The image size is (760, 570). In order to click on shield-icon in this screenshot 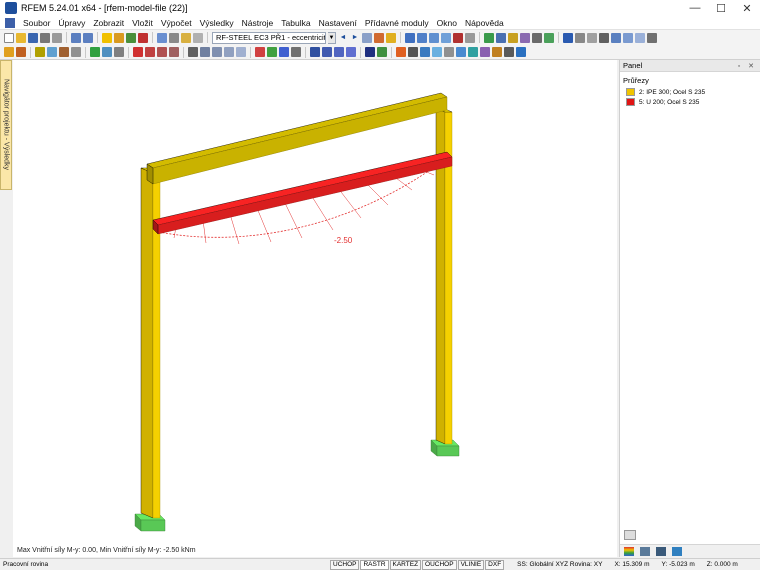, I will do `click(370, 52)`.